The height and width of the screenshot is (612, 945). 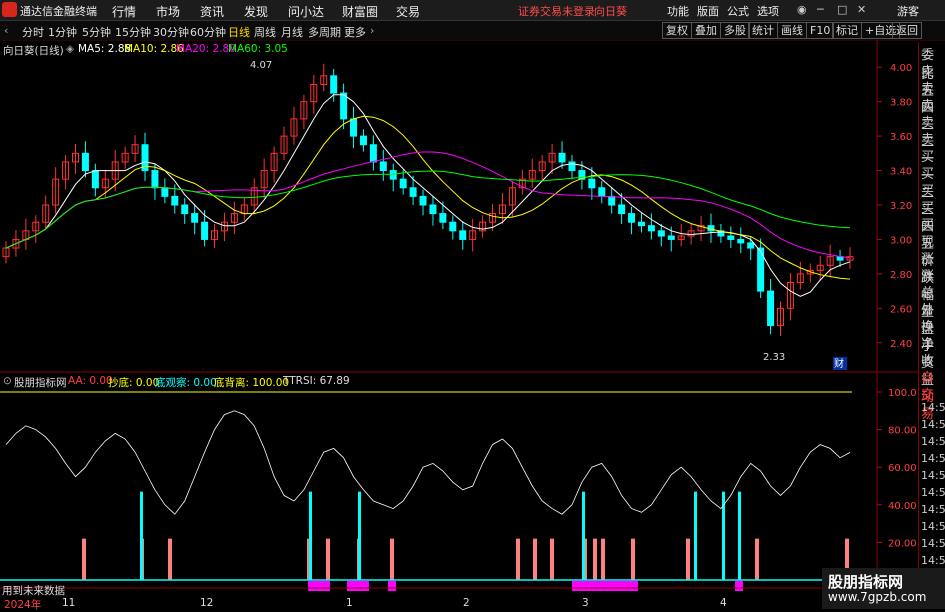 What do you see at coordinates (168, 11) in the screenshot?
I see `menu-shichang: 市场` at bounding box center [168, 11].